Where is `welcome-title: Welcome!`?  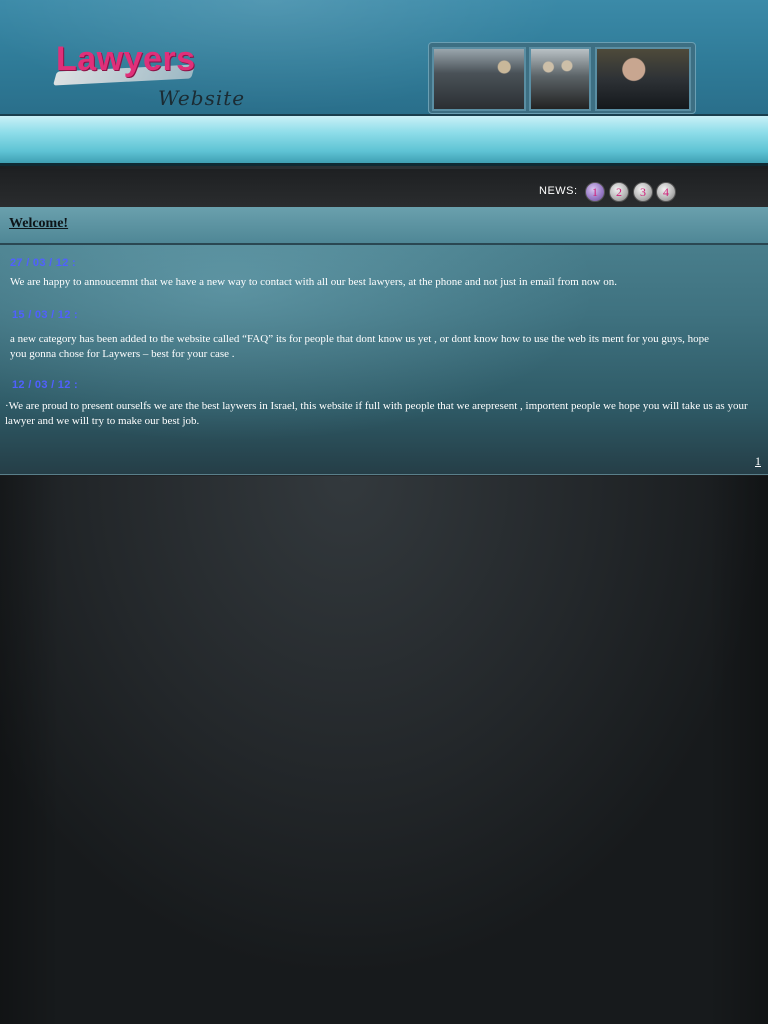
welcome-title: Welcome! is located at coordinates (39, 223).